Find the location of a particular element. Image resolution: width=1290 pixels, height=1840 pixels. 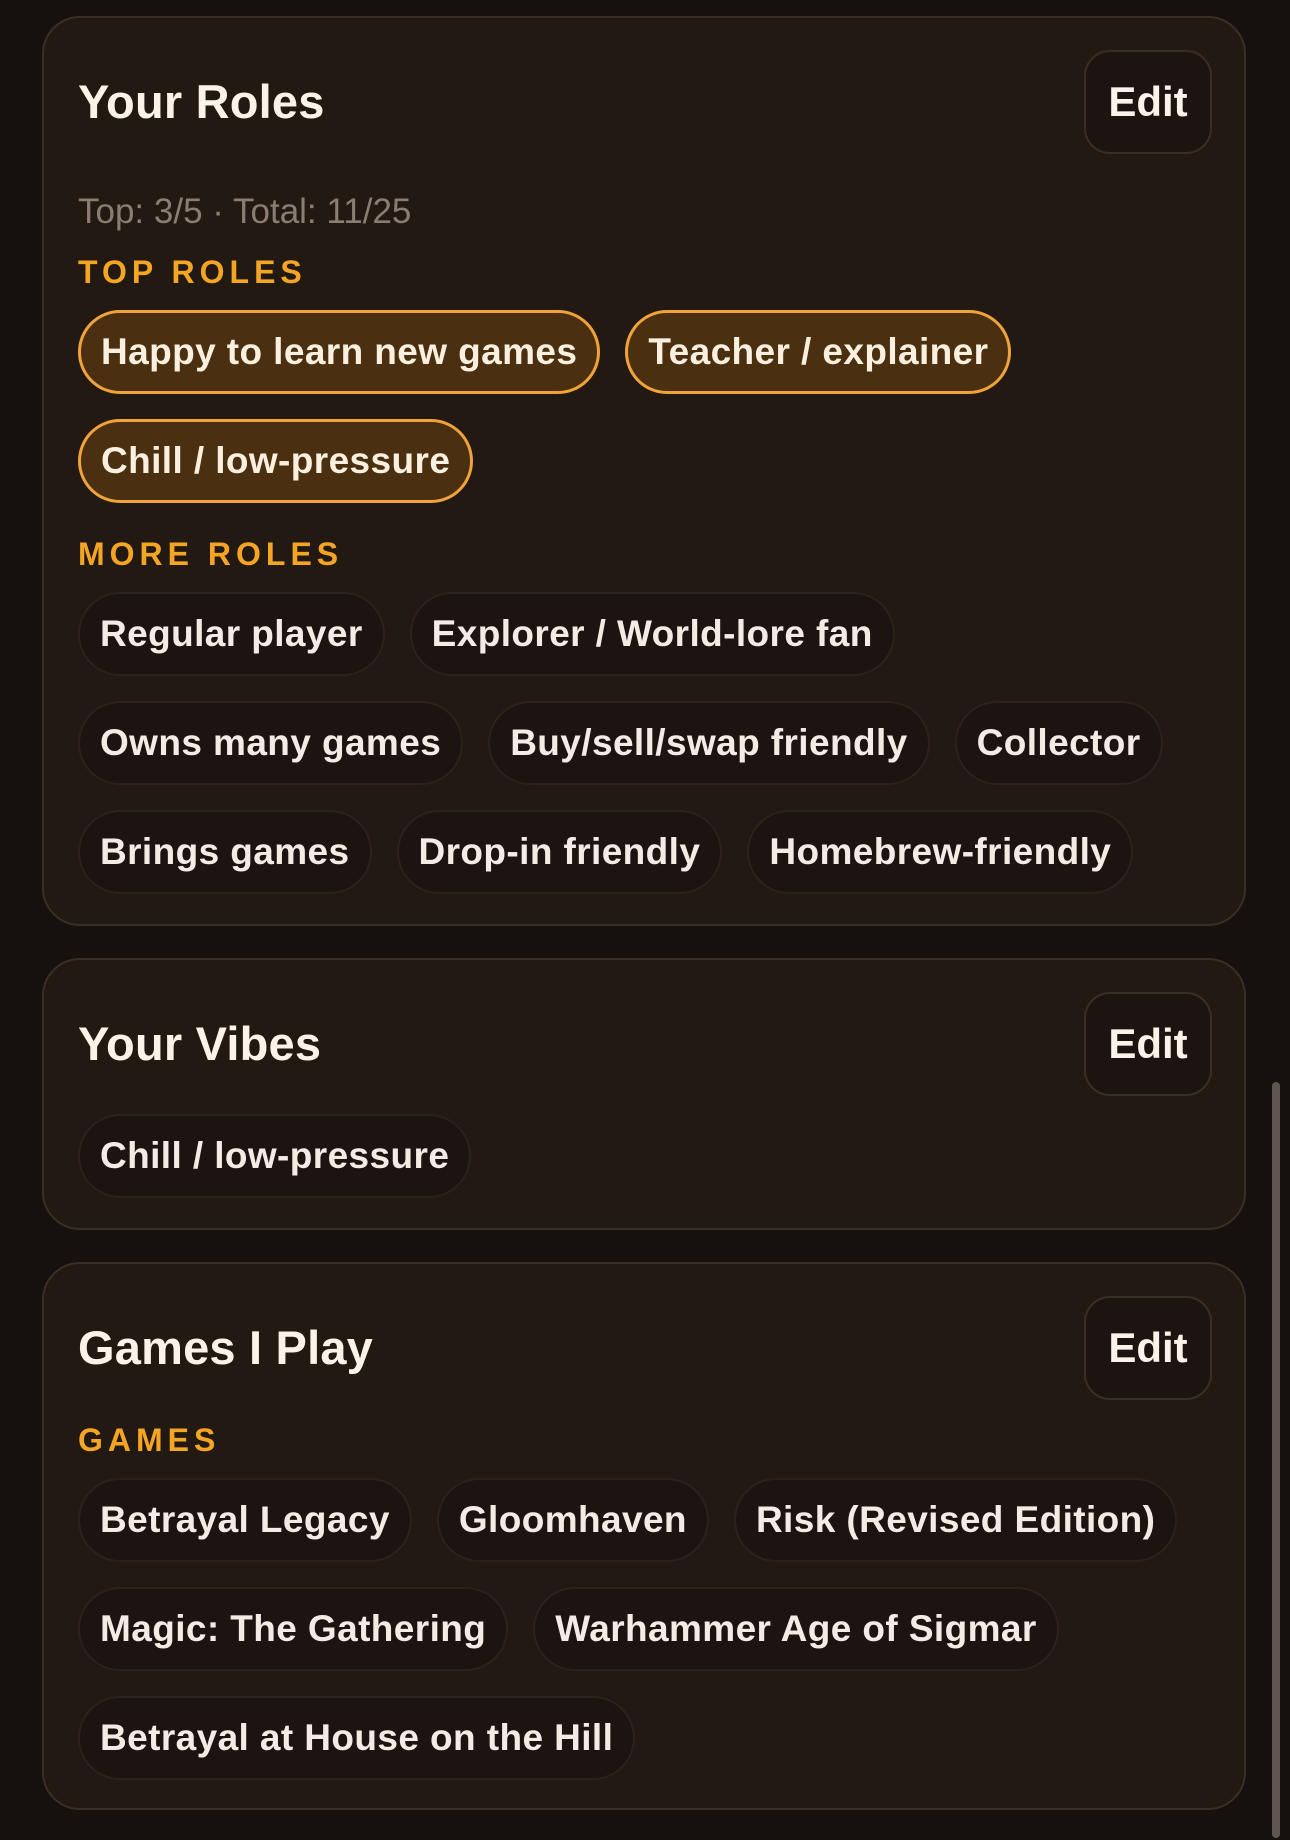

games-edit-button: Edit is located at coordinates (1148, 1348).